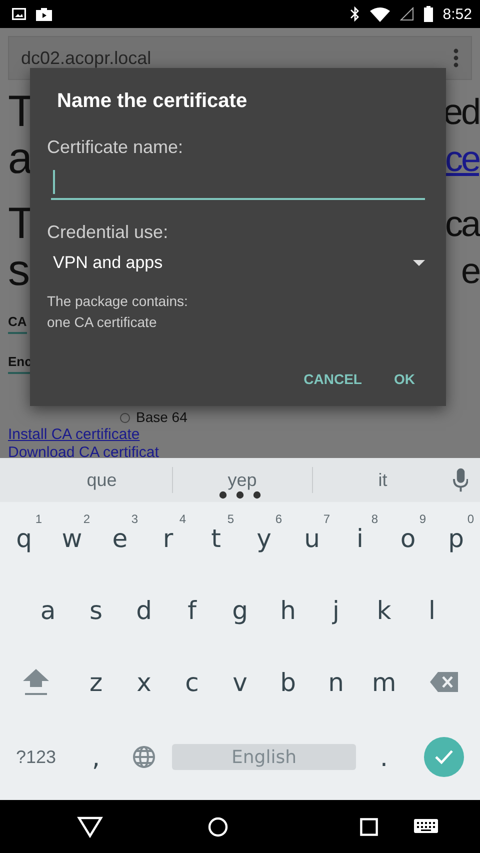  Describe the element at coordinates (125, 417) in the screenshot. I see `radio-button` at that location.